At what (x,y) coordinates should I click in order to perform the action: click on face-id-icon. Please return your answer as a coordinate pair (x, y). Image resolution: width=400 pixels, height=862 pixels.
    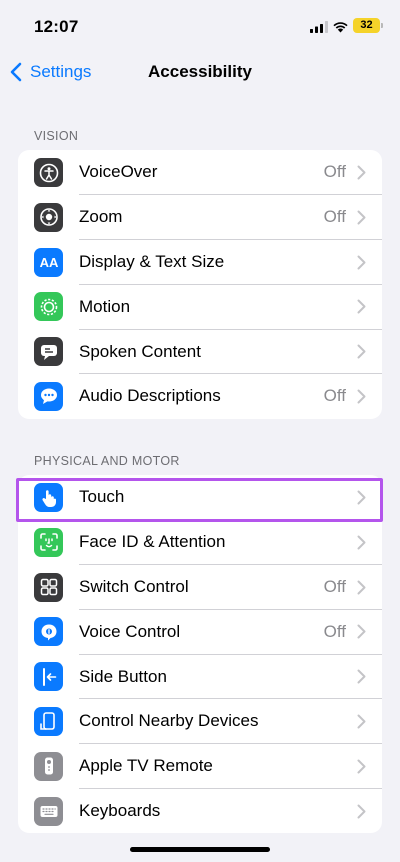
    Looking at the image, I should click on (48, 542).